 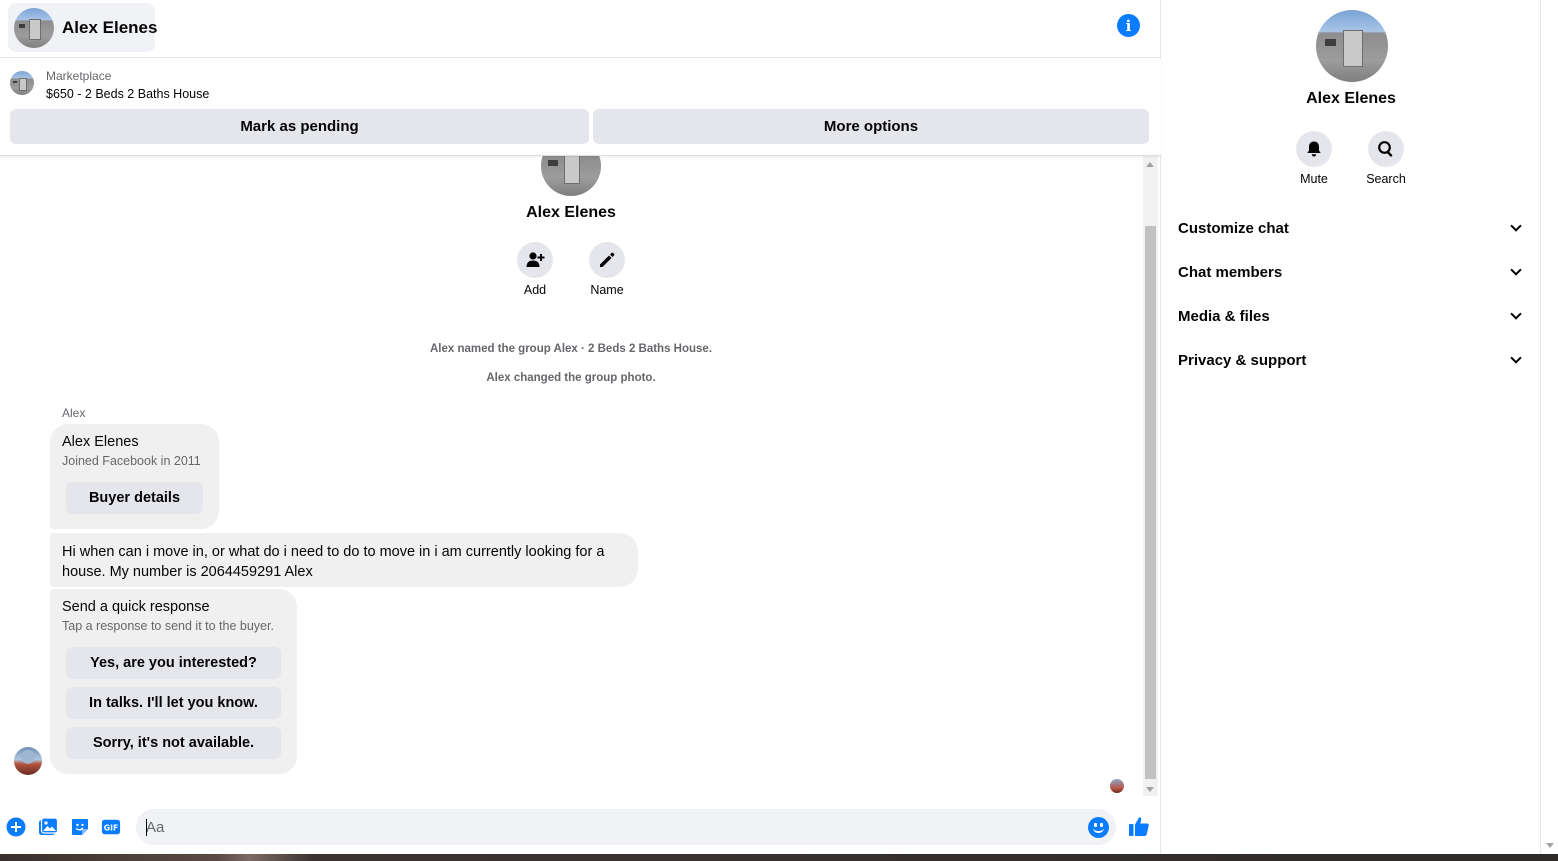 What do you see at coordinates (871, 126) in the screenshot?
I see `more-options-button: More options` at bounding box center [871, 126].